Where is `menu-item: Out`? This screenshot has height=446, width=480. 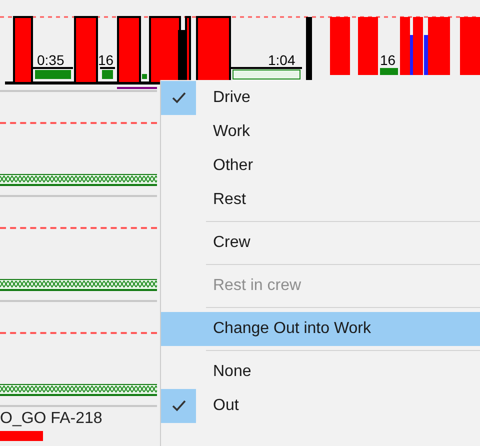
menu-item: Out is located at coordinates (320, 406).